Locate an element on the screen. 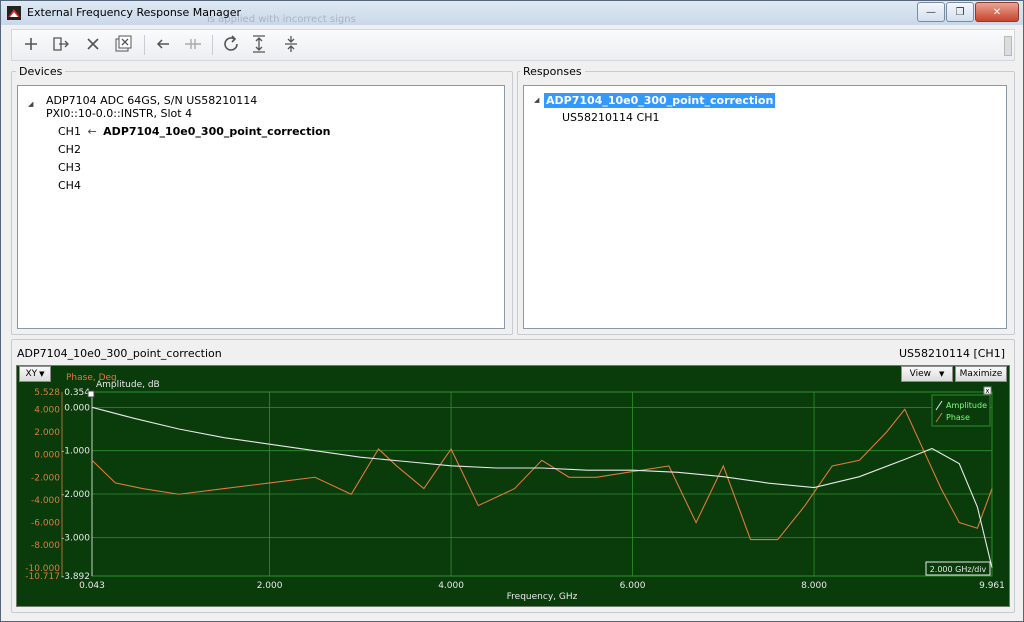 The height and width of the screenshot is (622, 1024). channel-name: CH4 is located at coordinates (69, 185).